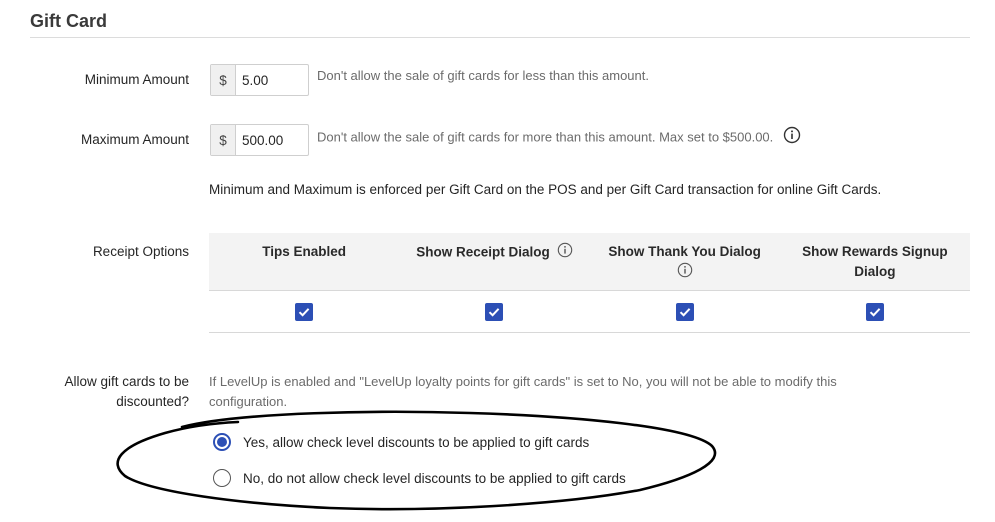  I want to click on discount-label-line2: discounted?, so click(152, 401).